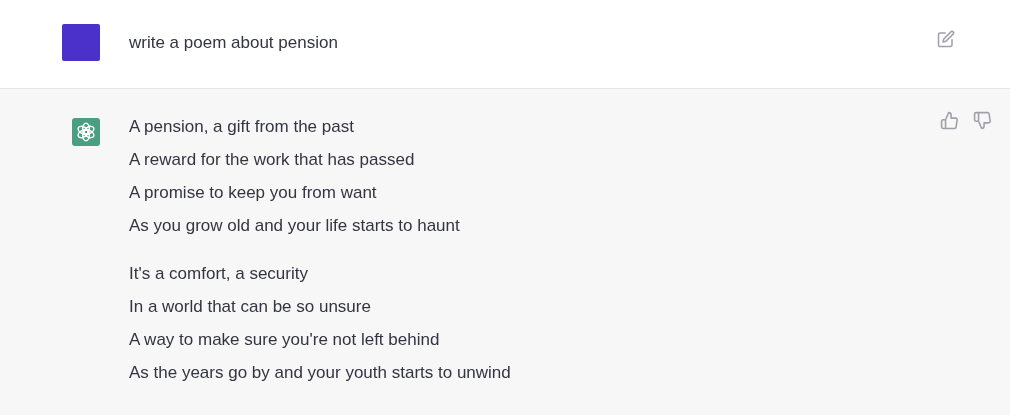 The height and width of the screenshot is (415, 1010). I want to click on poem-line: As the years go by and your youth starts to unwind, so click(320, 373).